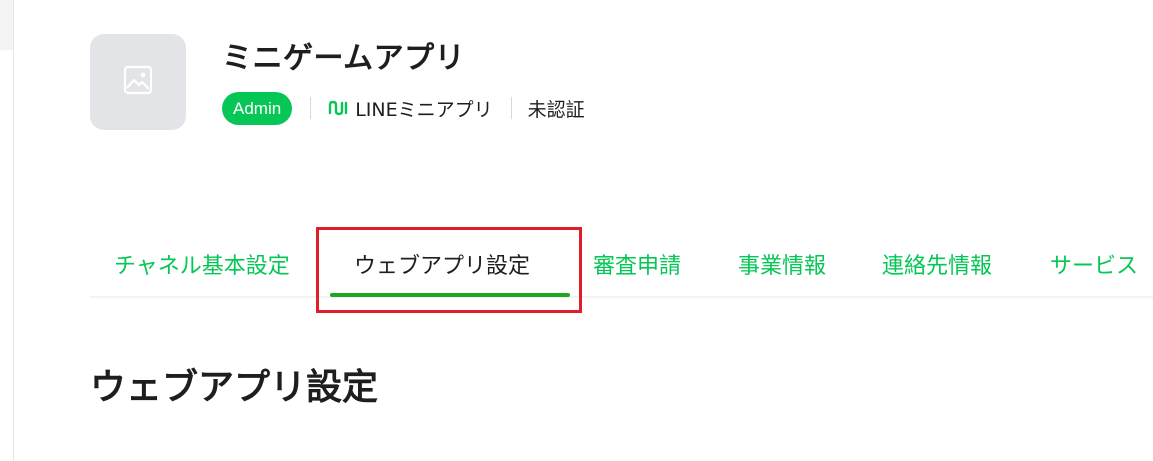  I want to click on tab-business-info: 事業情報, so click(782, 264).